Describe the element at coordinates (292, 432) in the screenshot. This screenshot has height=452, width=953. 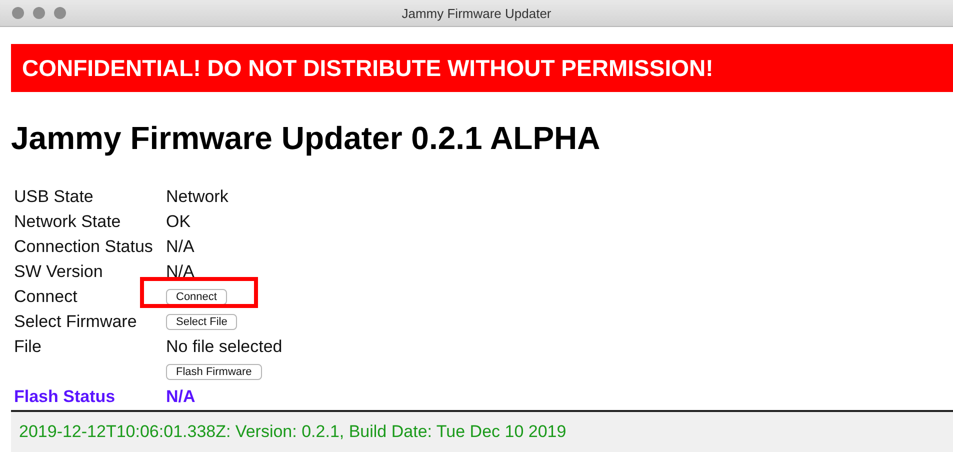
I see `status-text: 2019-12-12T10:06:01.338Z: Version: 0.2.1, Build Date: Tue Dec 10 2019` at that location.